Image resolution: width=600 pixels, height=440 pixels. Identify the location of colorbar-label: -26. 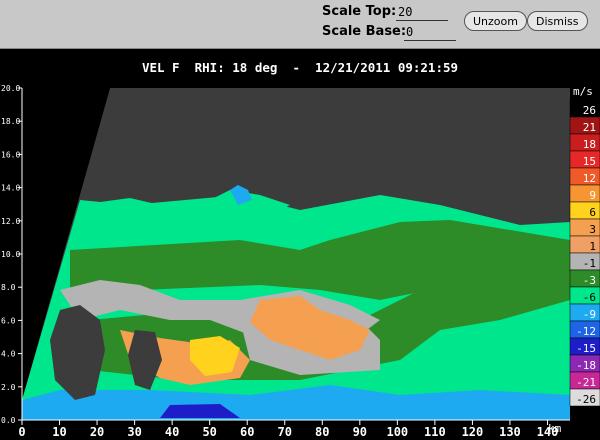
(586, 399).